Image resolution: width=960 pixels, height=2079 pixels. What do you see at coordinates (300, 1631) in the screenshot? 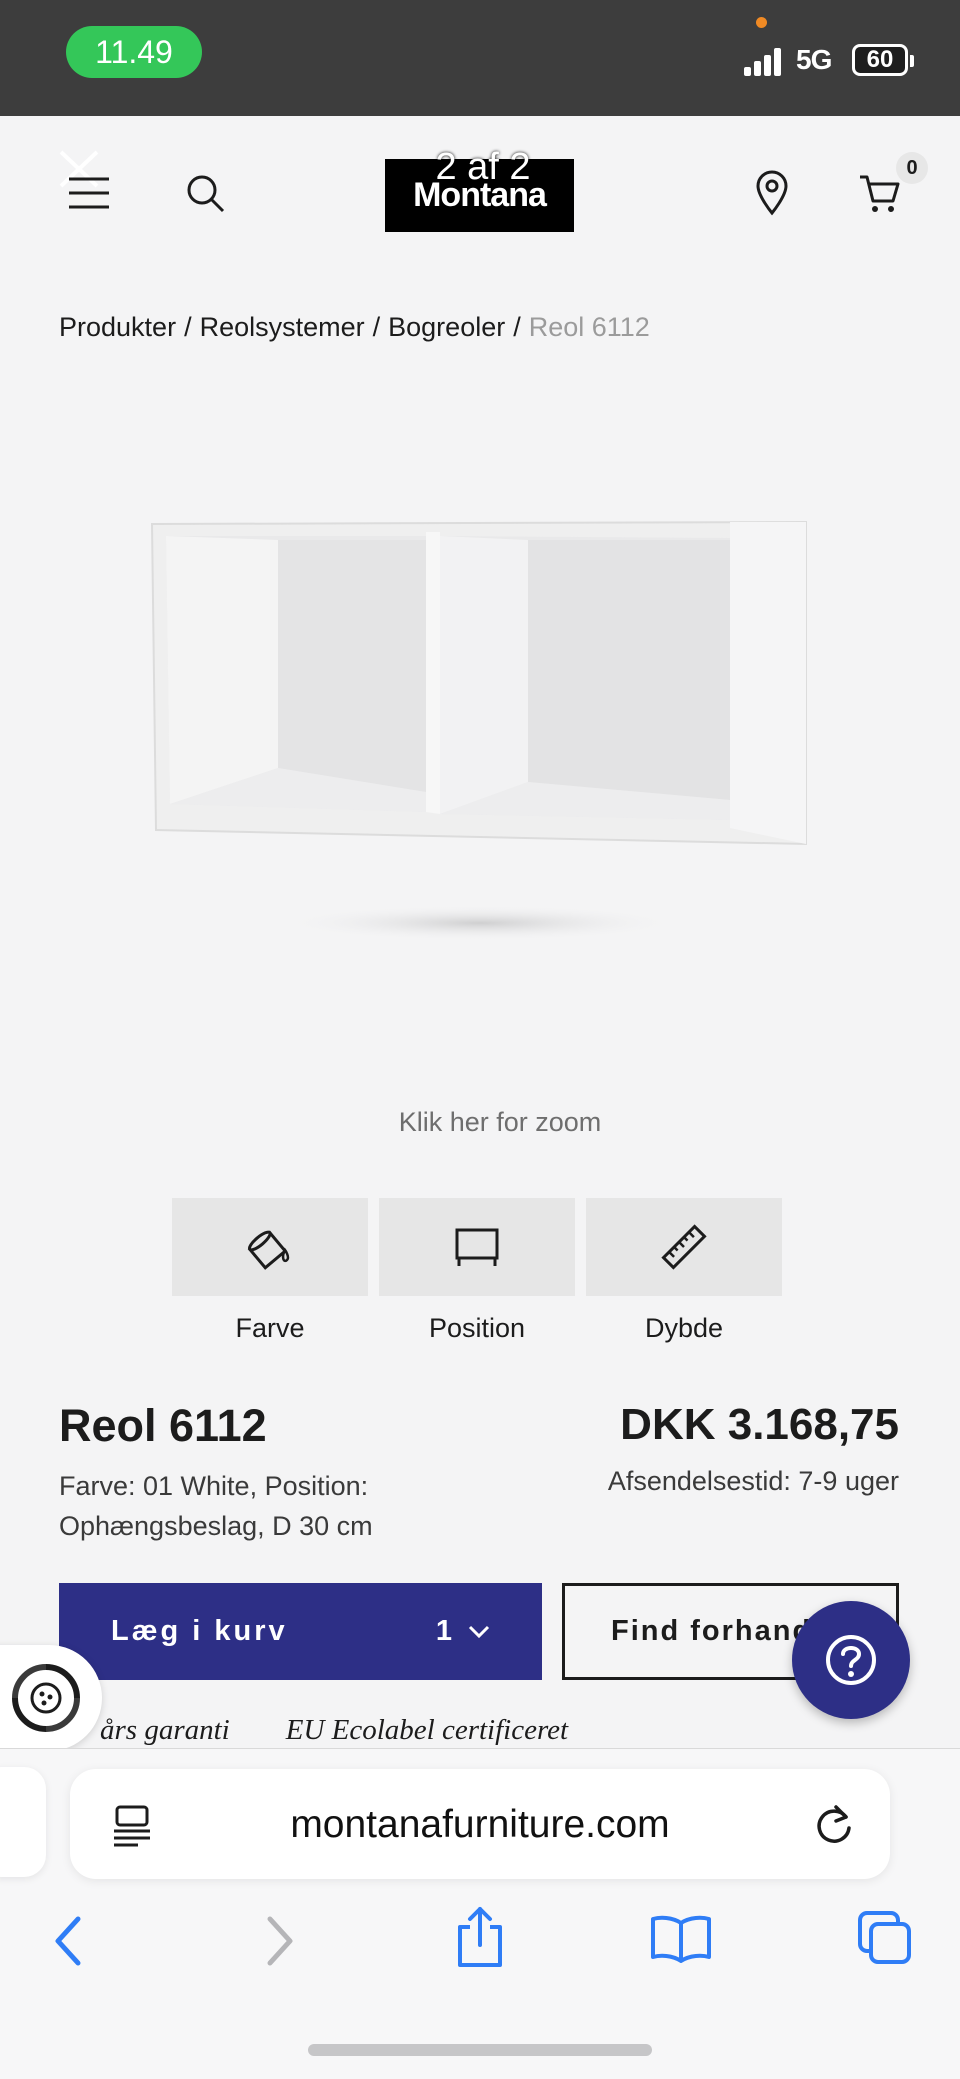
I see `add-to-cart-button: Læg i kurv 1` at bounding box center [300, 1631].